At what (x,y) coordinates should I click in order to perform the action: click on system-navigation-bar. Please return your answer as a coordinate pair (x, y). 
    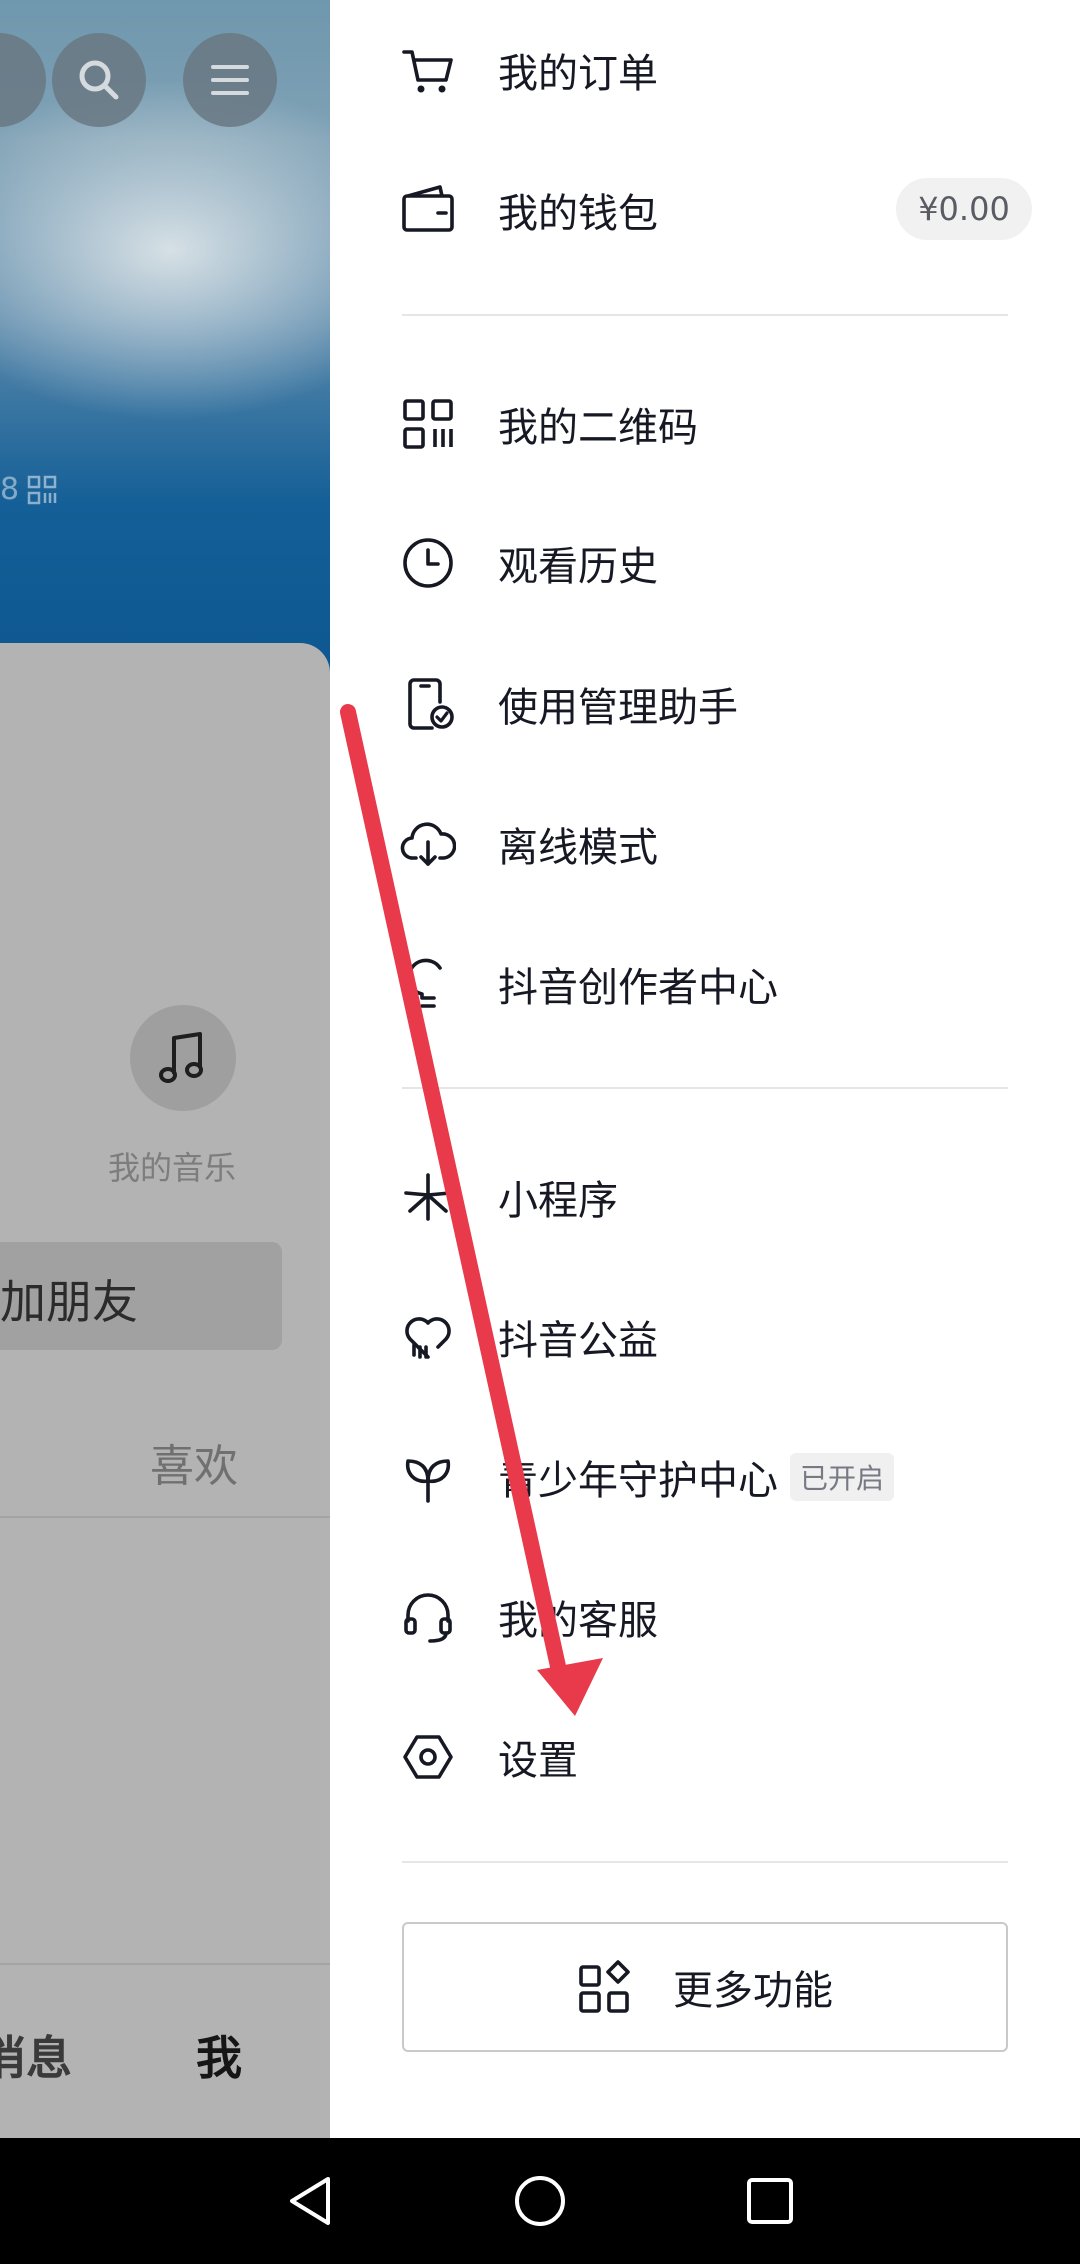
    Looking at the image, I should click on (540, 2201).